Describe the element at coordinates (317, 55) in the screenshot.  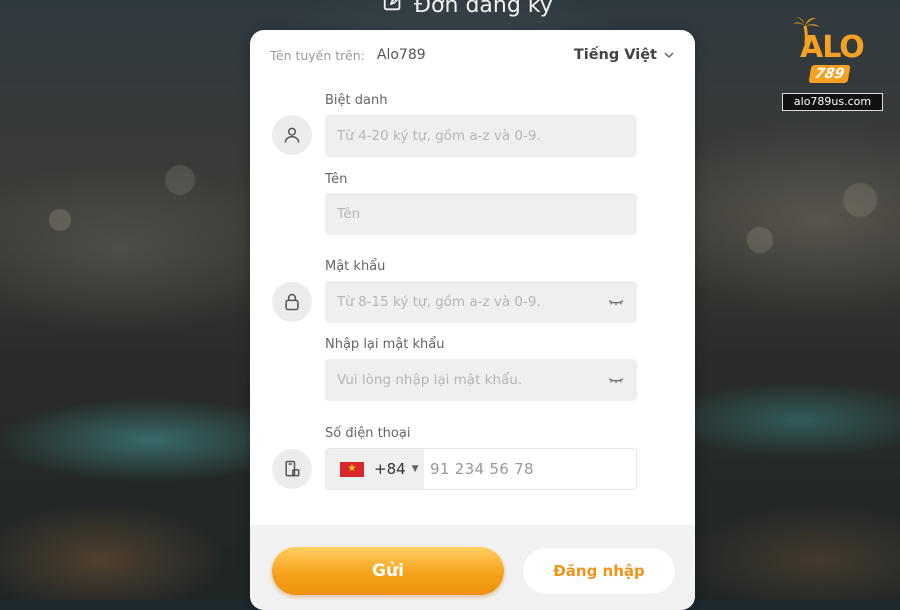
I see `route-label: Tên tuyến trên:` at that location.